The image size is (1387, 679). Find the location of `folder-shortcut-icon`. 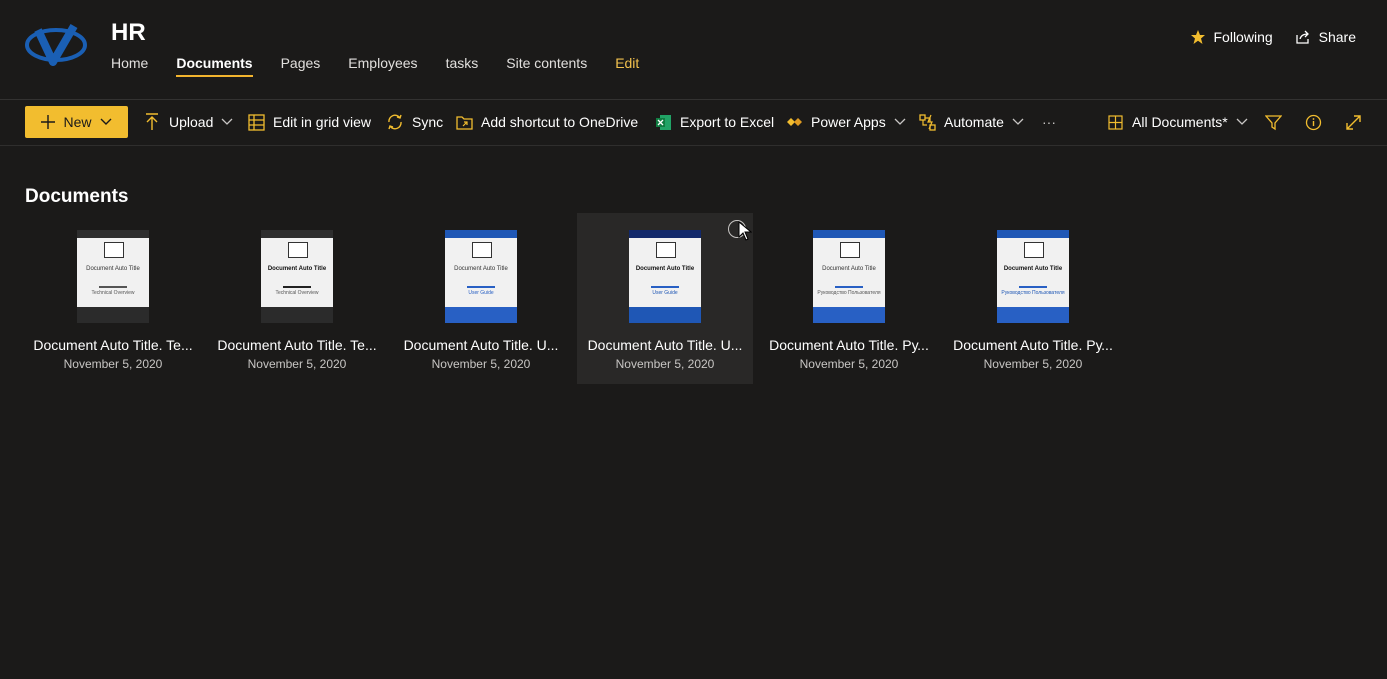

folder-shortcut-icon is located at coordinates (464, 122).